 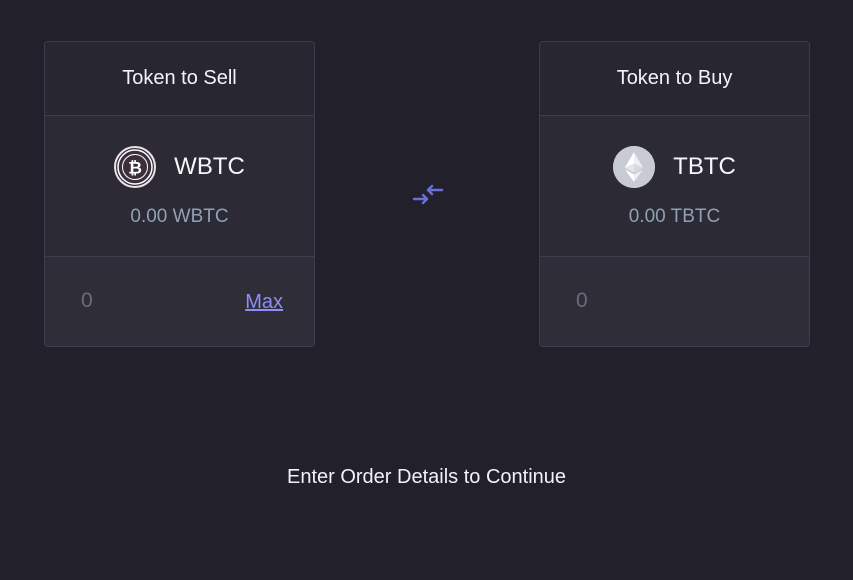 I want to click on buy-token-row: TBTC, so click(x=674, y=167).